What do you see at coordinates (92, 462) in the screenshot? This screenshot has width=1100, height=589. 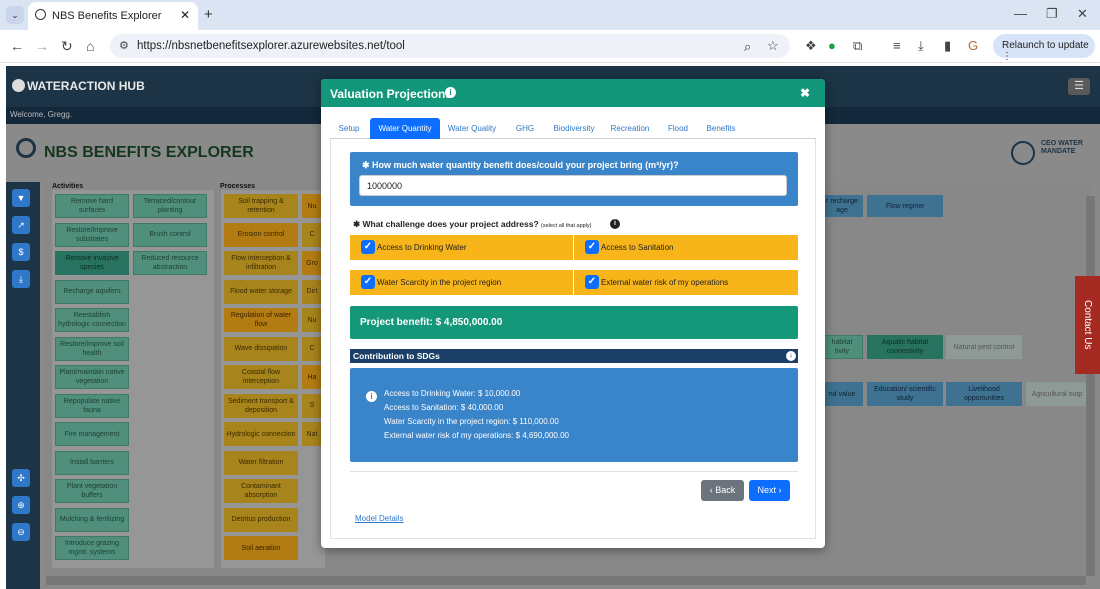 I see `grid-cell: Install barriers` at bounding box center [92, 462].